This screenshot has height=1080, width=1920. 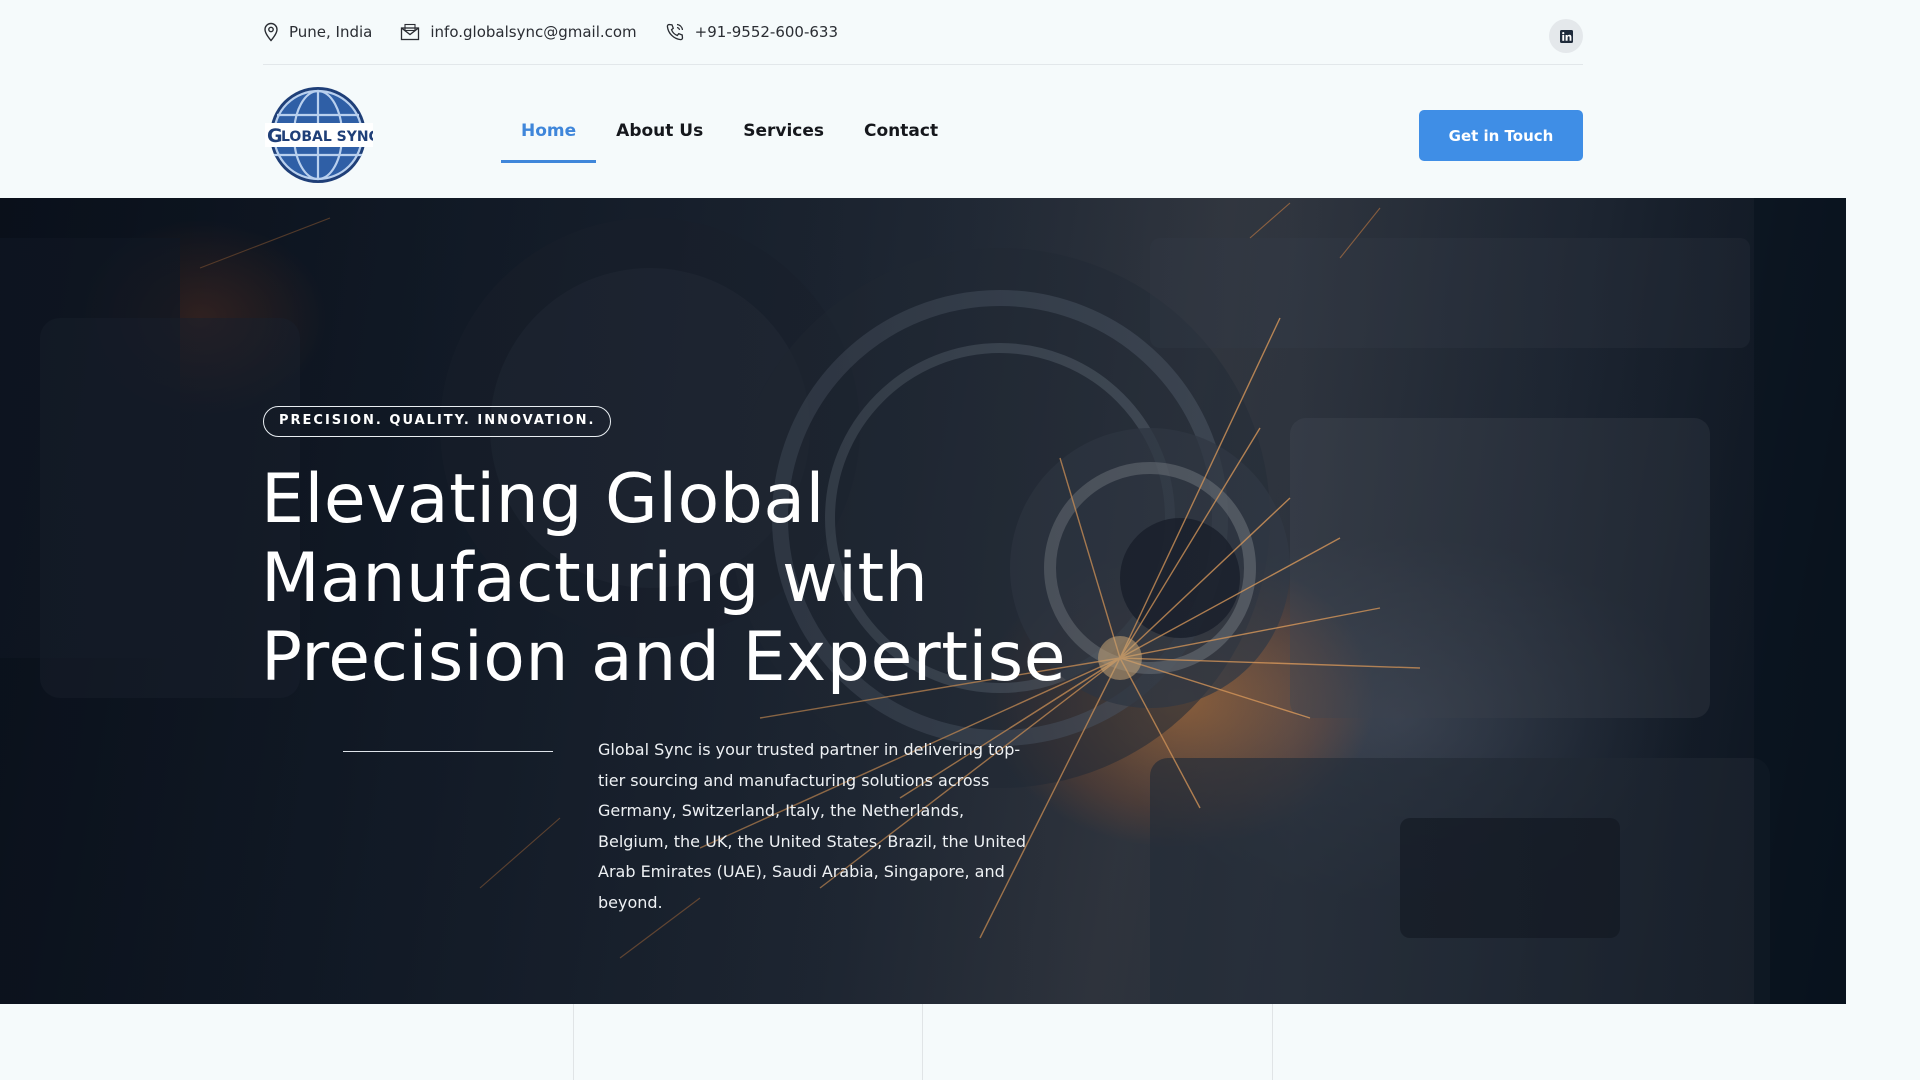 What do you see at coordinates (331, 32) in the screenshot?
I see `location-text: Pune, India` at bounding box center [331, 32].